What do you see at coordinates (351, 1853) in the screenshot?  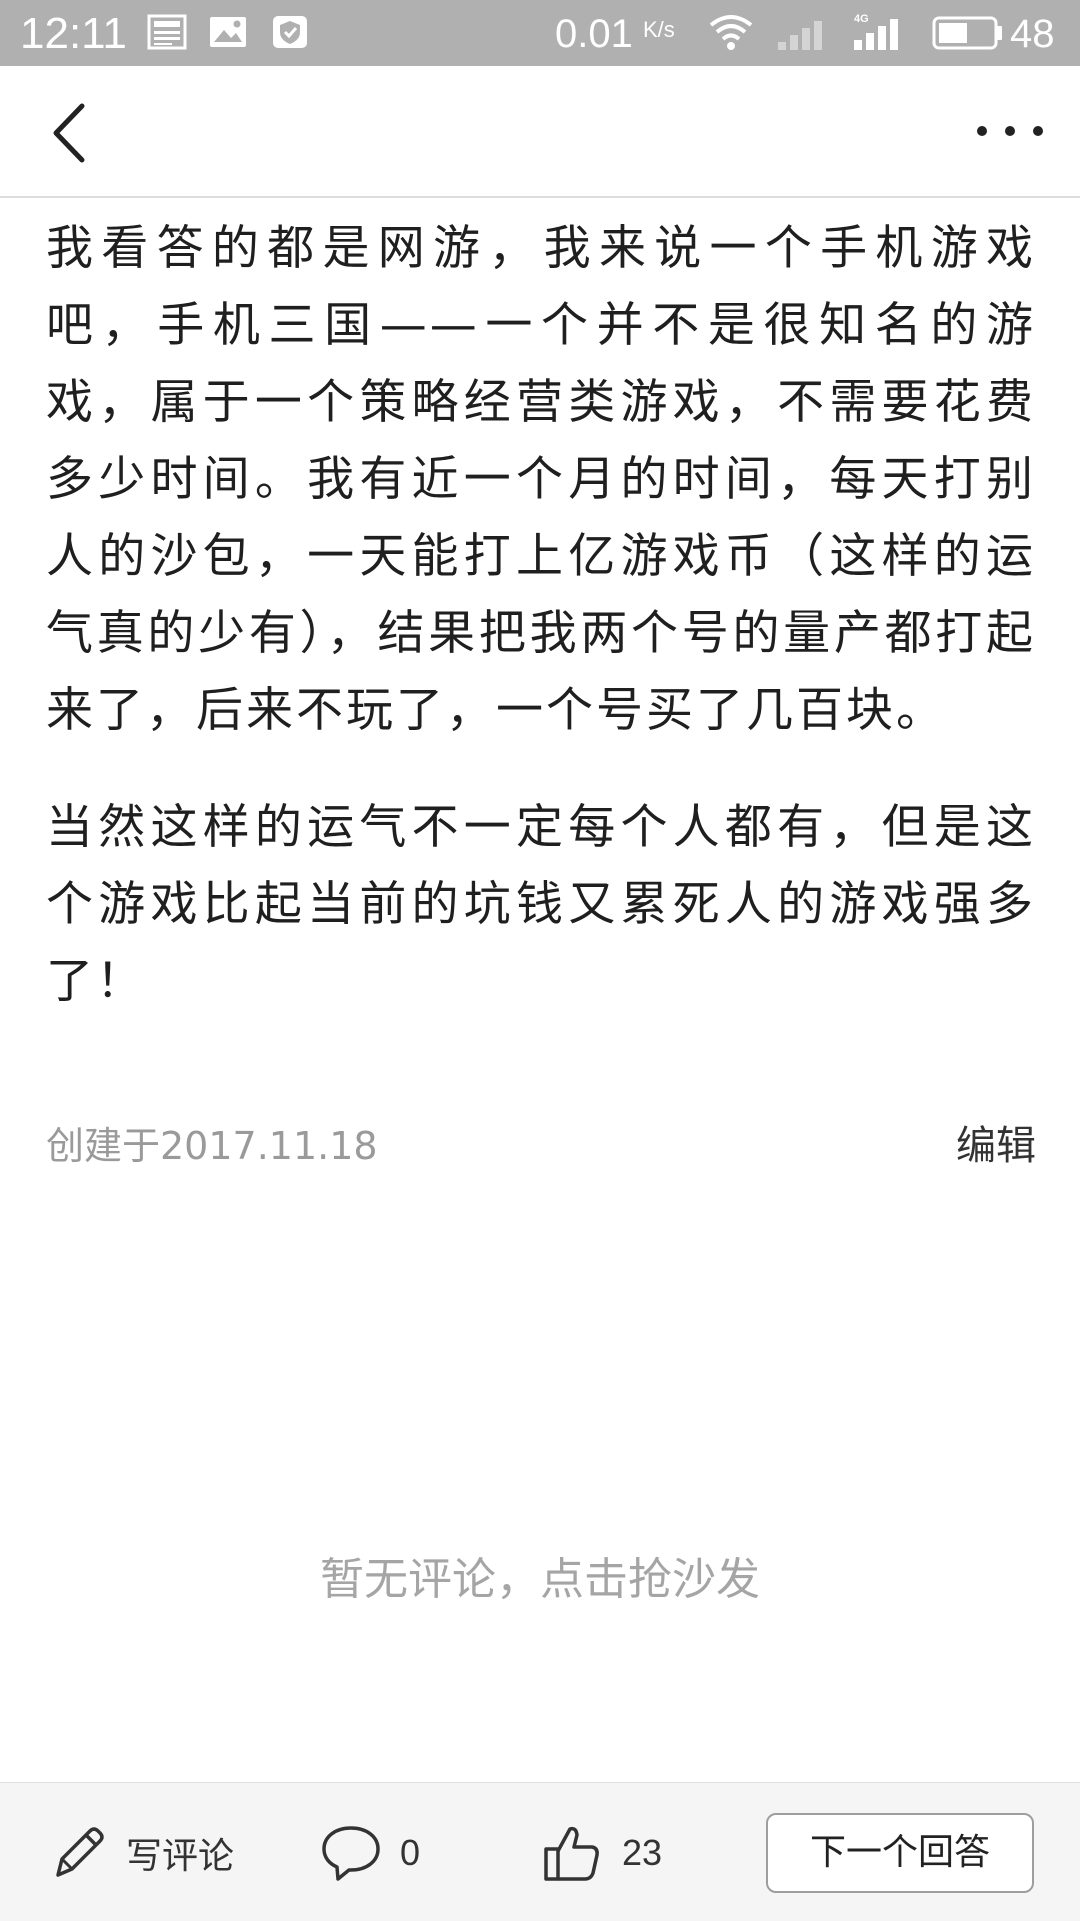 I see `comment-bubble-icon` at bounding box center [351, 1853].